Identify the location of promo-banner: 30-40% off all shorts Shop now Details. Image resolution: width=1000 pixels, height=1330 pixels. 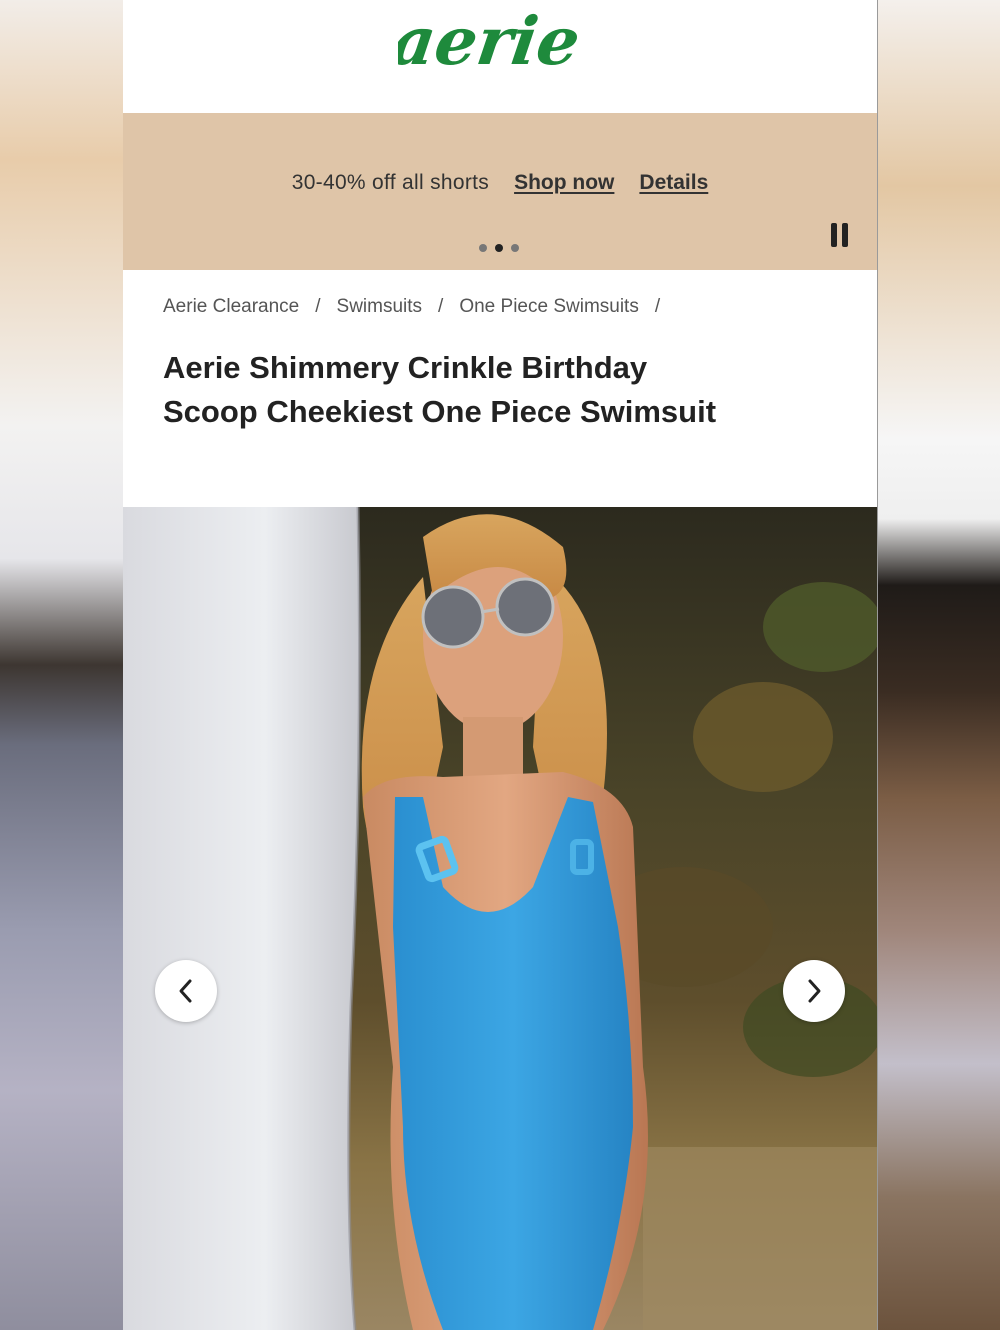
(500, 191).